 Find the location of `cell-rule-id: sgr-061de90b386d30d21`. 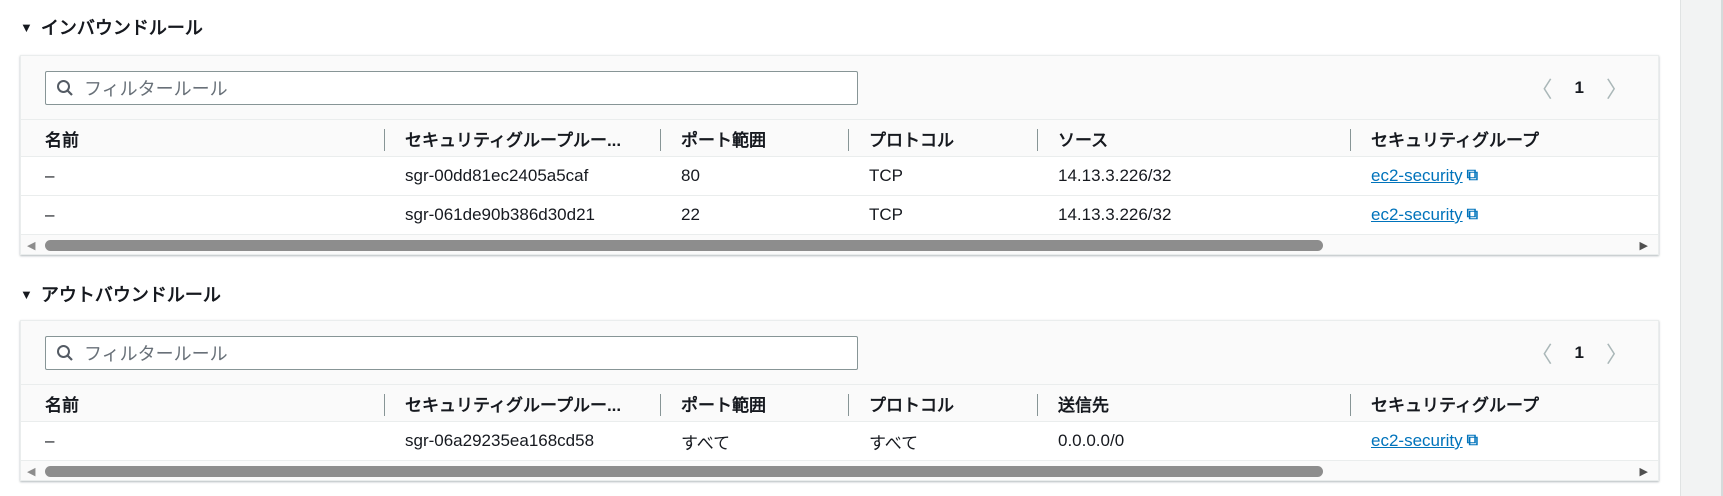

cell-rule-id: sgr-061de90b386d30d21 is located at coordinates (500, 214).